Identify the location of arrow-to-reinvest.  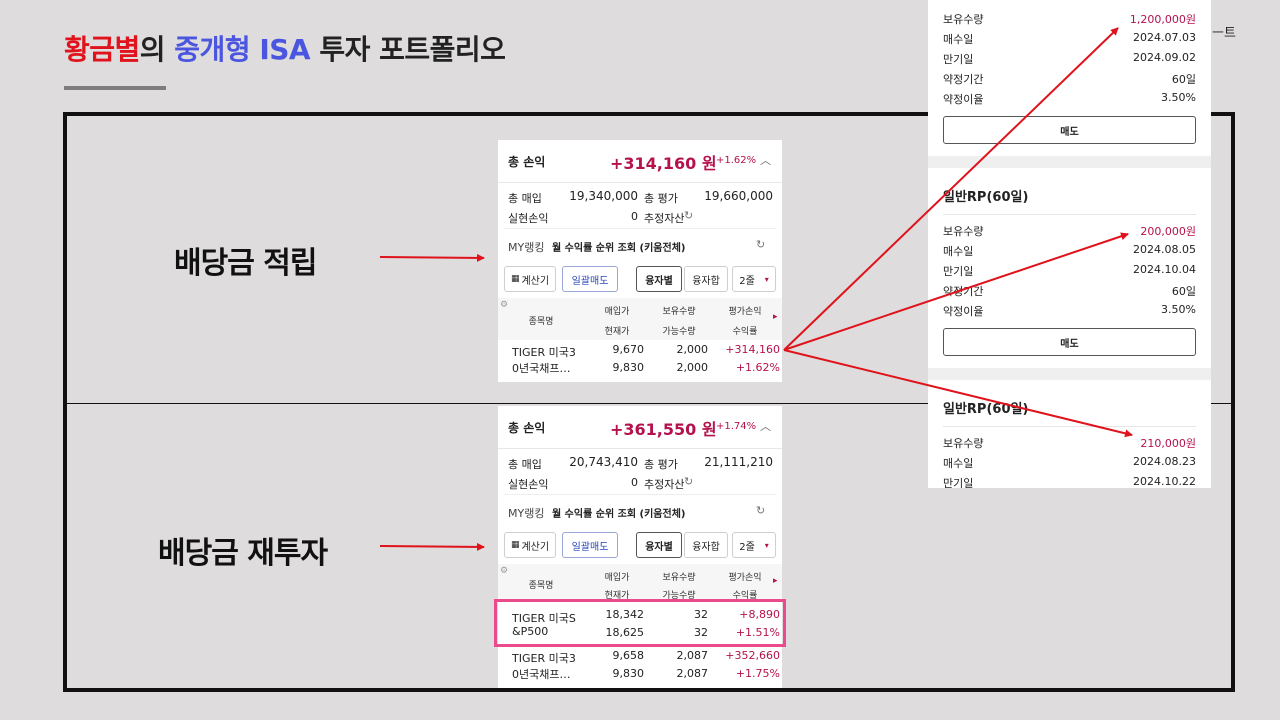
(432, 546).